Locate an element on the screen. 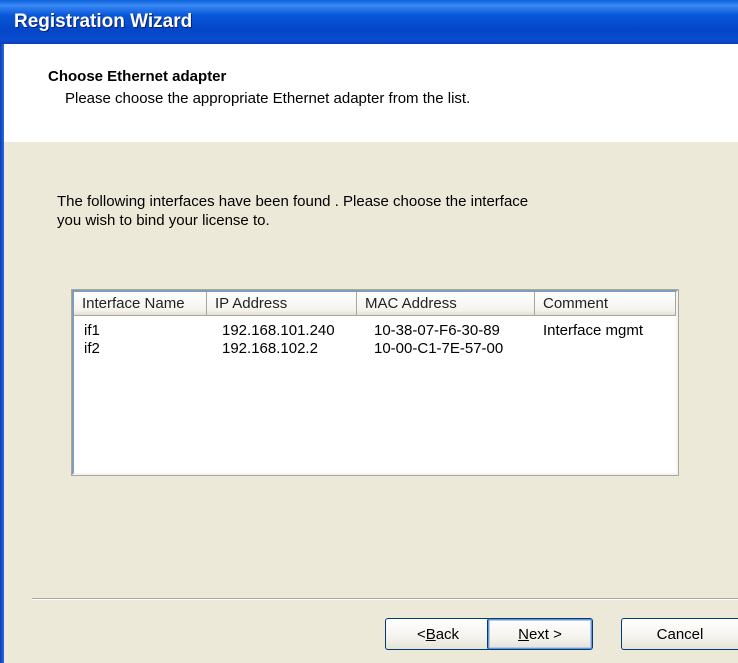 This screenshot has width=738, height=663. cell-interface-name: if1 is located at coordinates (92, 330).